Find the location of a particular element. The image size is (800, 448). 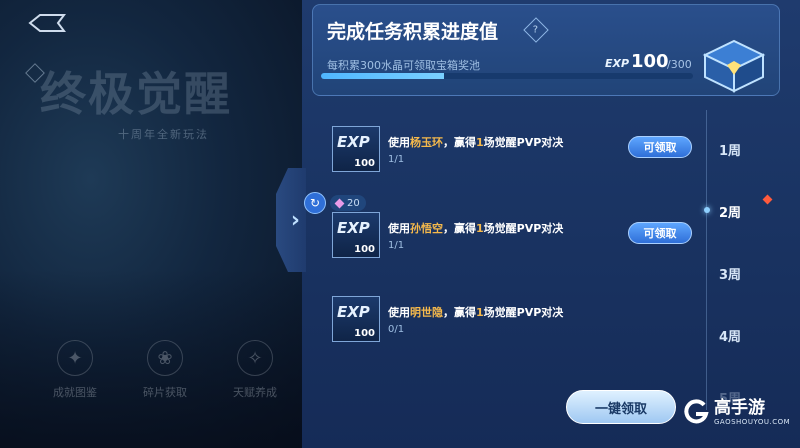

help-icon: ? is located at coordinates (536, 30).